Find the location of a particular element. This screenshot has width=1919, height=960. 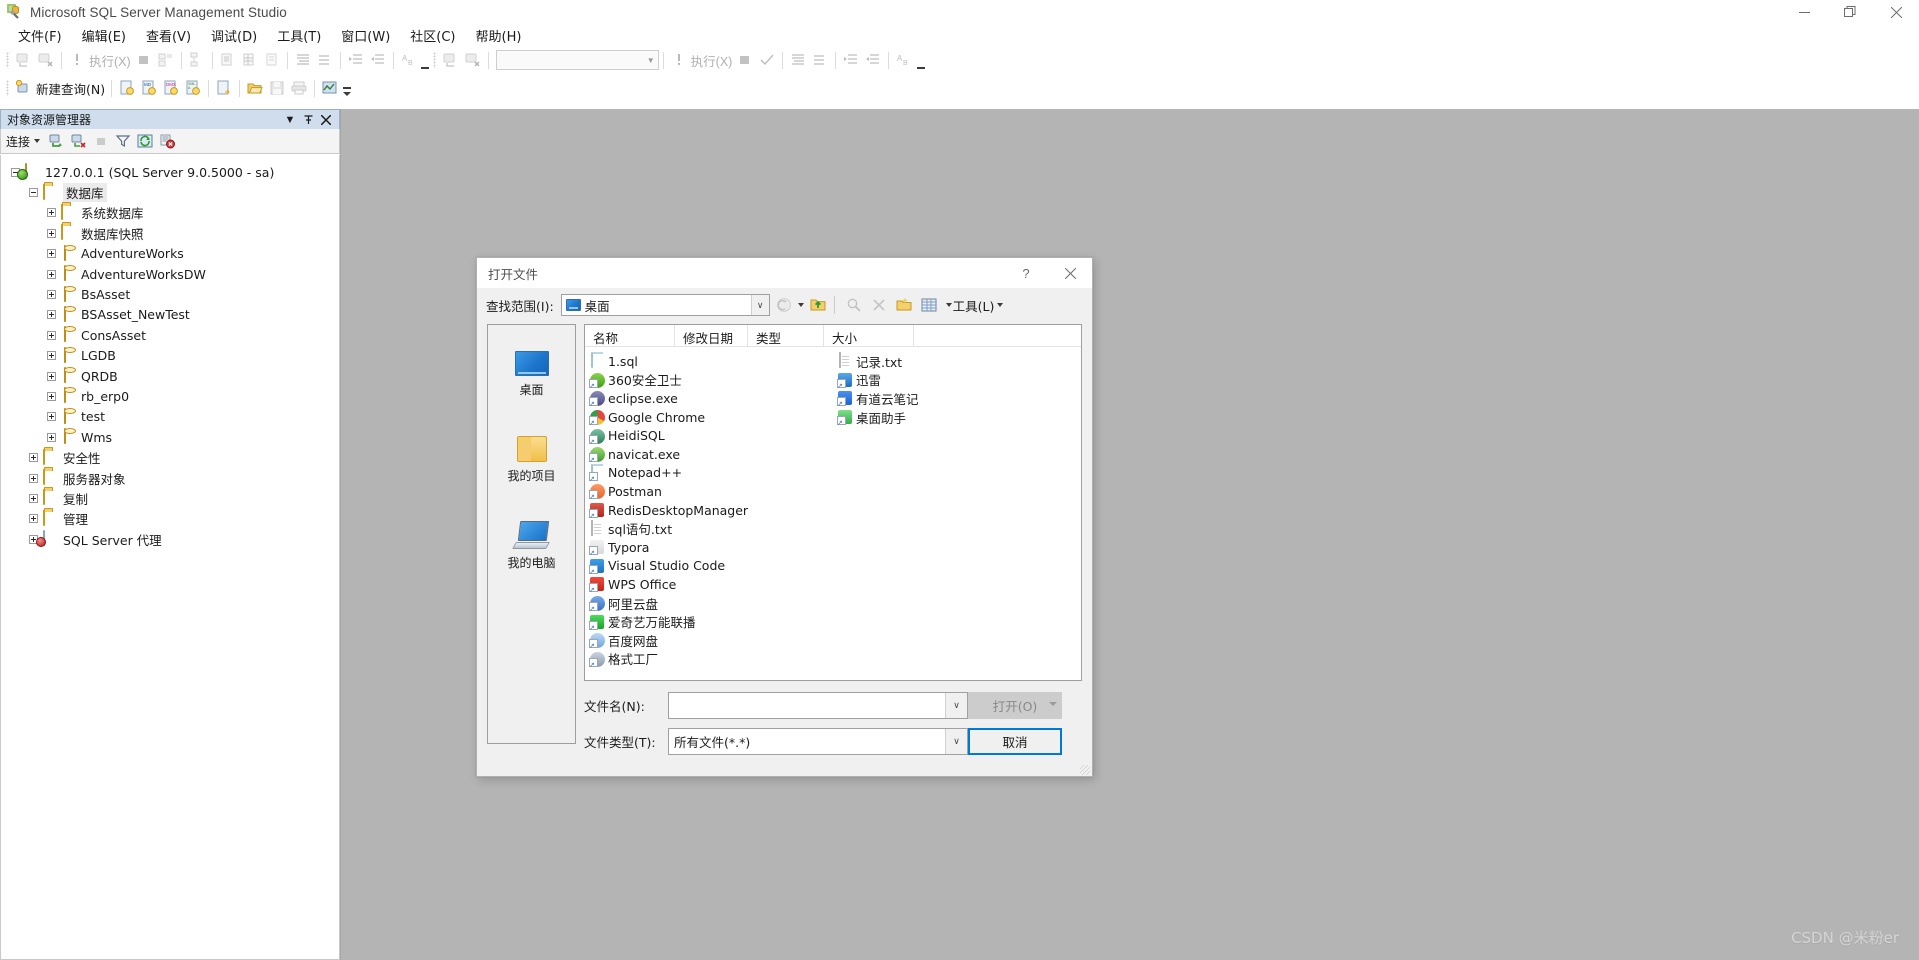

tree-node: AdventureWorksDW is located at coordinates (170, 274).